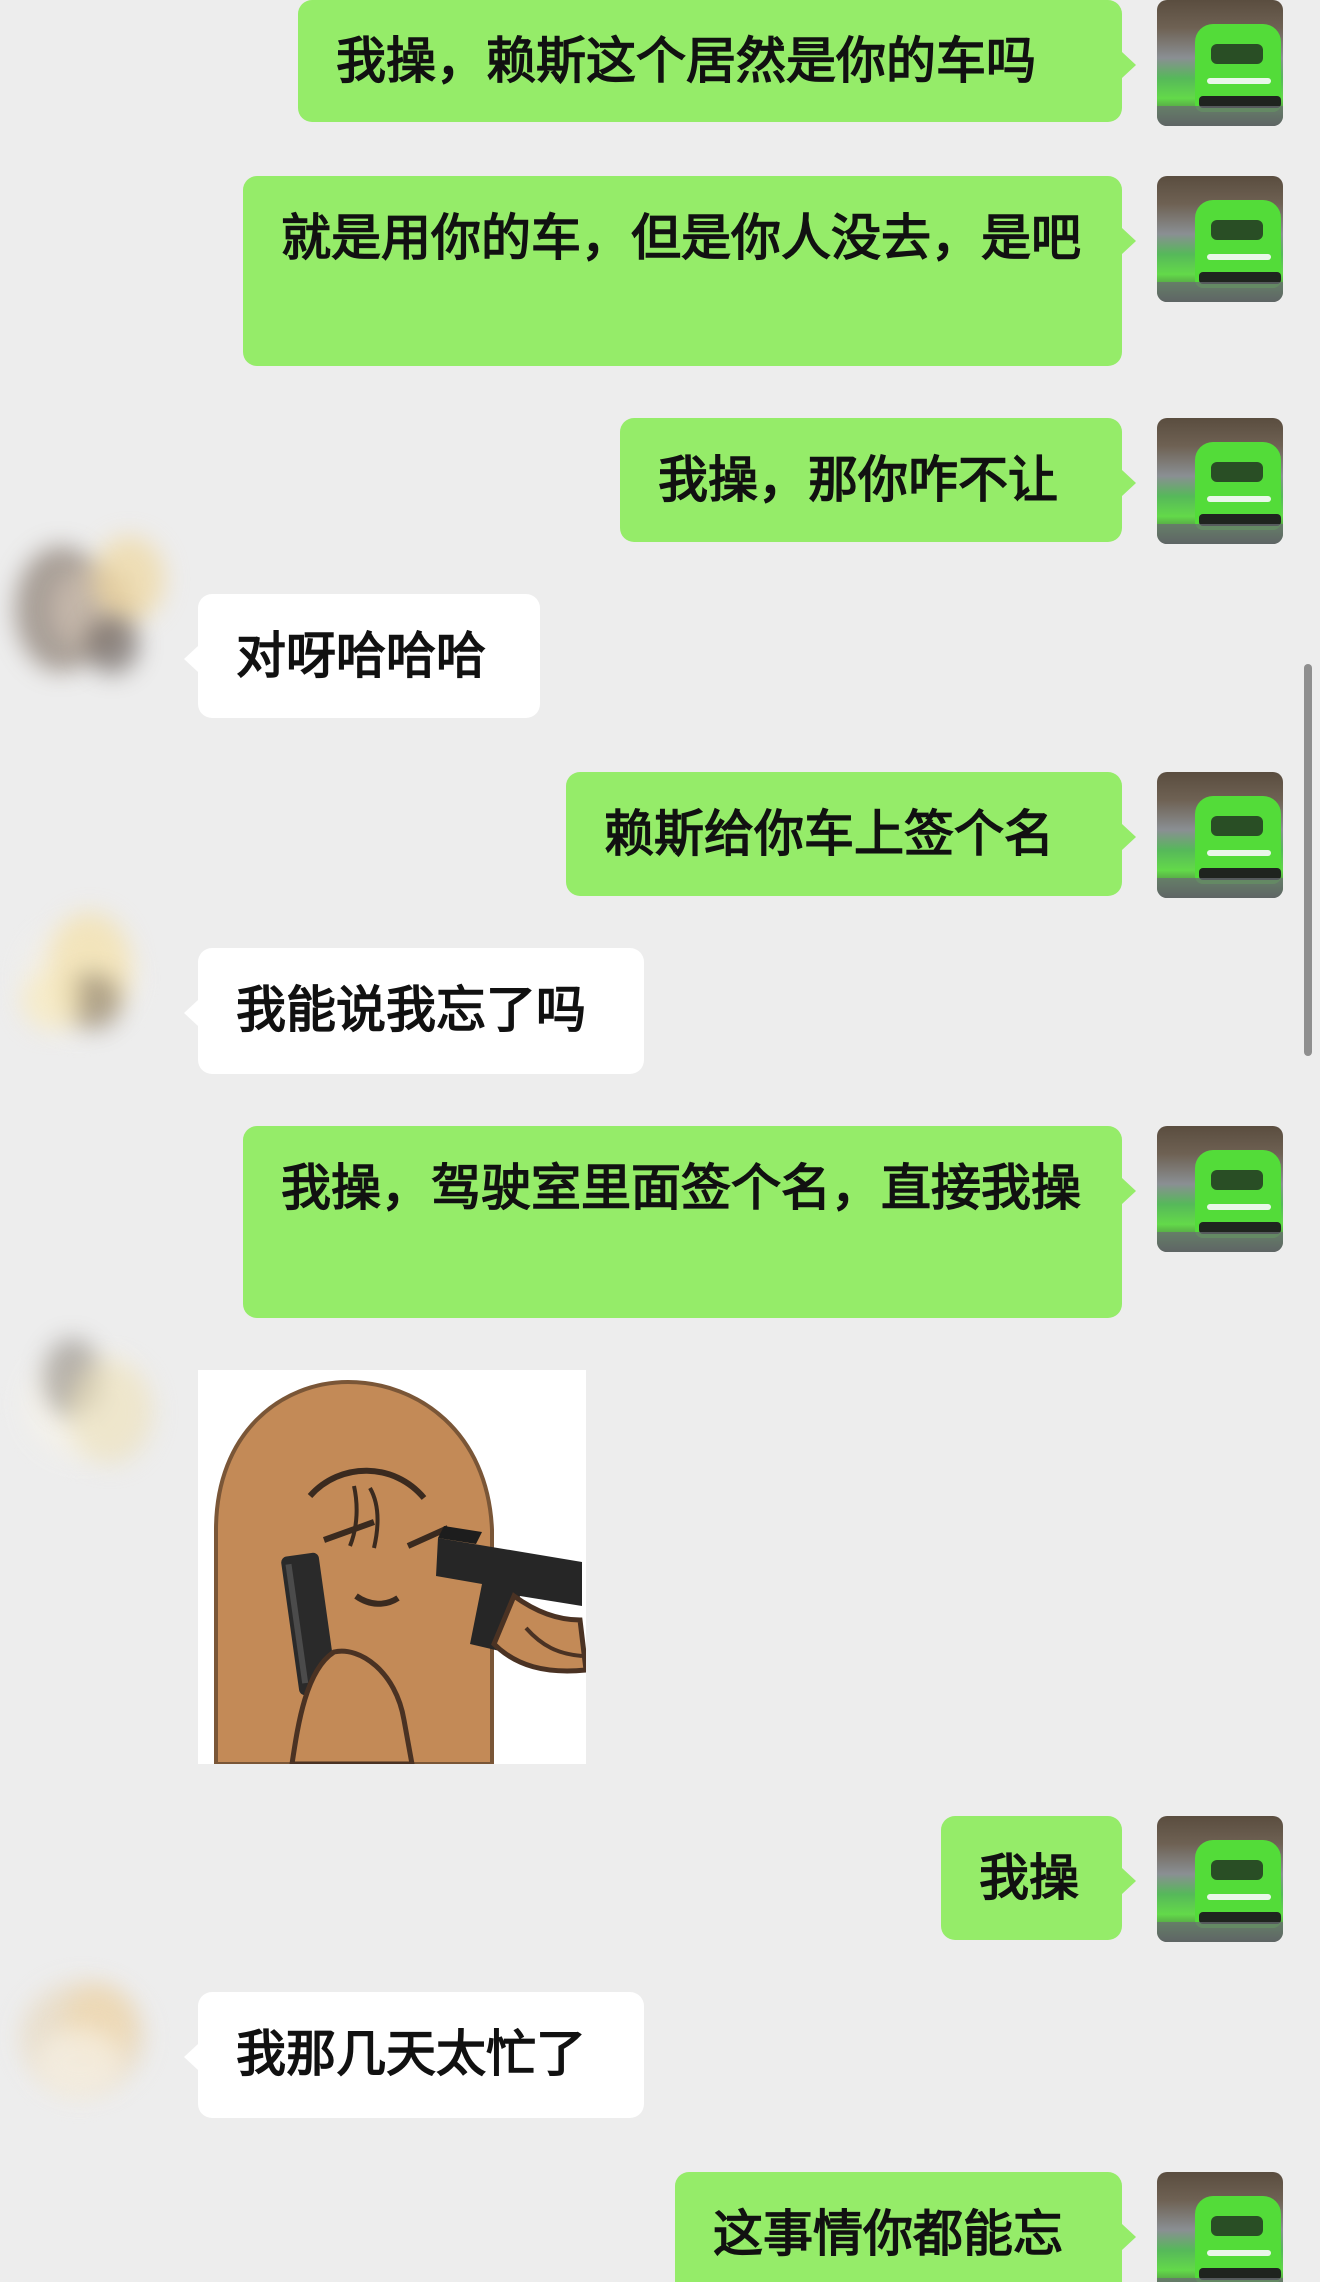 Image resolution: width=1320 pixels, height=2282 pixels. What do you see at coordinates (686, 61) in the screenshot?
I see `message-text: 我操，赖斯这个居然是你的车吗` at bounding box center [686, 61].